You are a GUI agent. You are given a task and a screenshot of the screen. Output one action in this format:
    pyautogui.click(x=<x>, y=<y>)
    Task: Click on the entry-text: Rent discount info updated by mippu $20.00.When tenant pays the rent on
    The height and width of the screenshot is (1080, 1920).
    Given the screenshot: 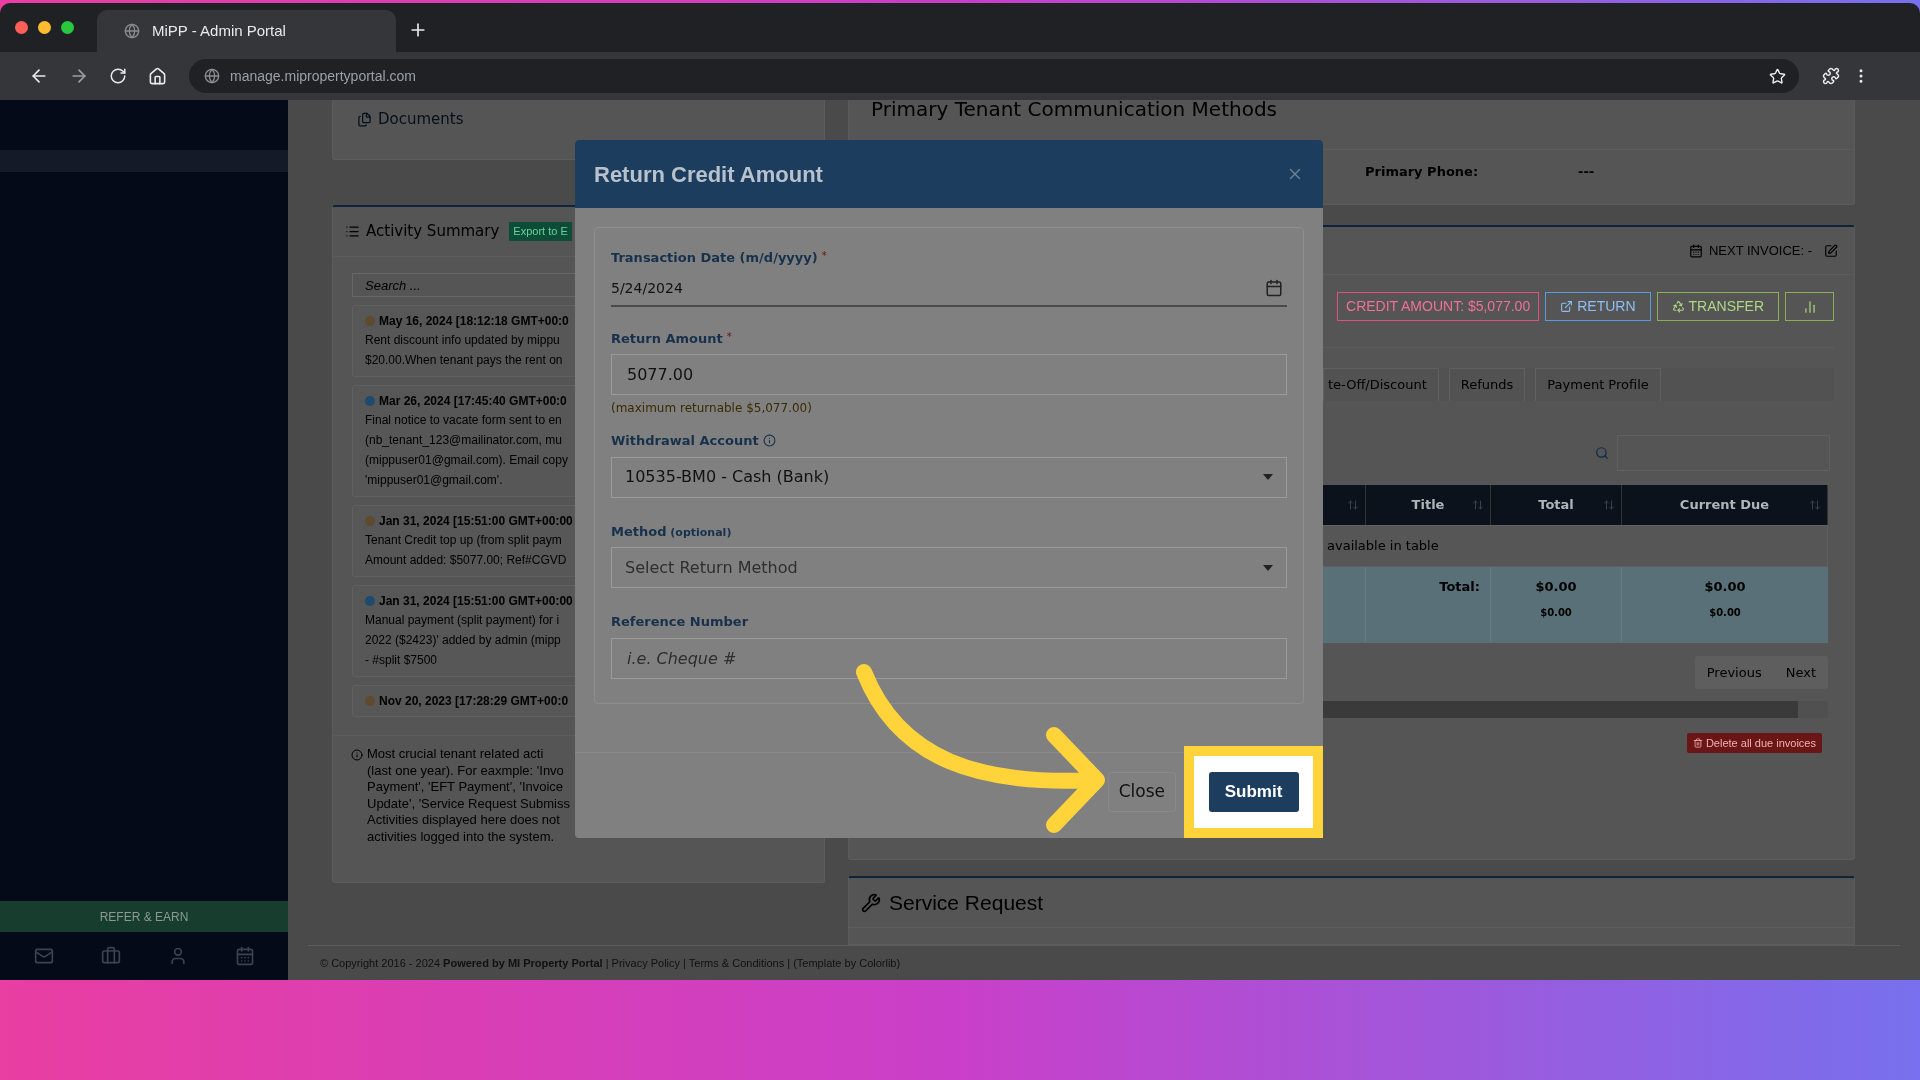 What is the action you would take?
    pyautogui.click(x=464, y=350)
    